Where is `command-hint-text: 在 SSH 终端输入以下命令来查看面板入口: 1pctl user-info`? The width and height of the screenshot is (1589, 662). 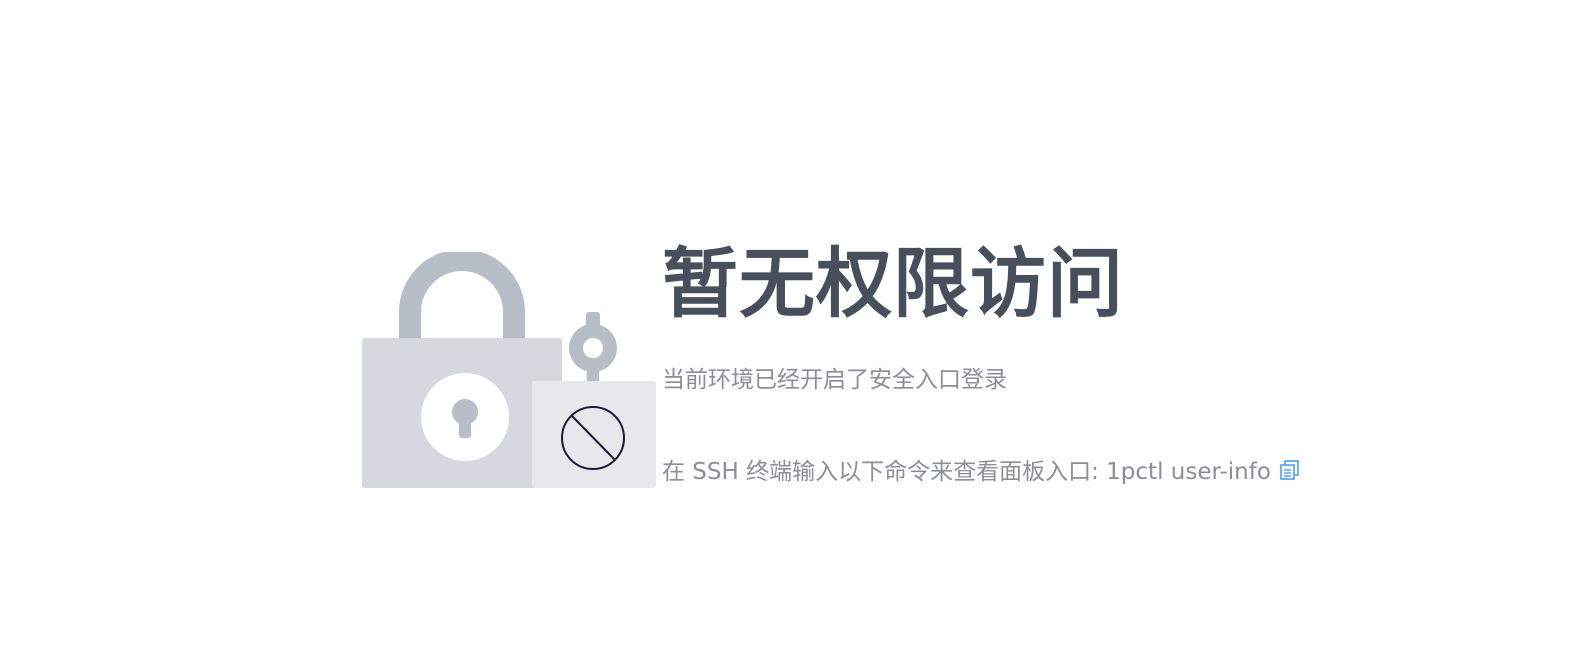 command-hint-text: 在 SSH 终端输入以下命令来查看面板入口: 1pctl user-info is located at coordinates (966, 472).